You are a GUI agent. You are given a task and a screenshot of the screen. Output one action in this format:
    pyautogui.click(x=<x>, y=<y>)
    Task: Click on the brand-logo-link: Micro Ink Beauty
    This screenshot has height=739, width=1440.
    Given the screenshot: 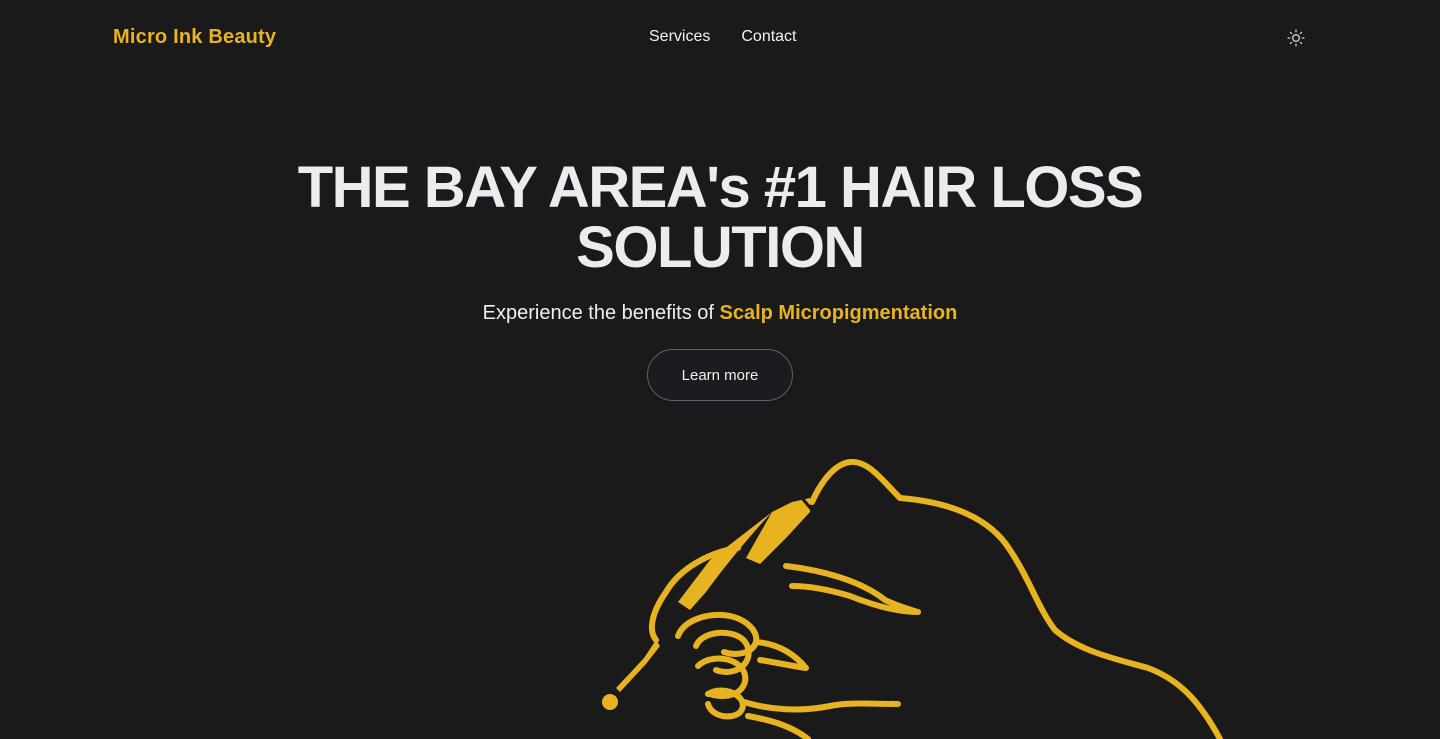 What is the action you would take?
    pyautogui.click(x=194, y=37)
    